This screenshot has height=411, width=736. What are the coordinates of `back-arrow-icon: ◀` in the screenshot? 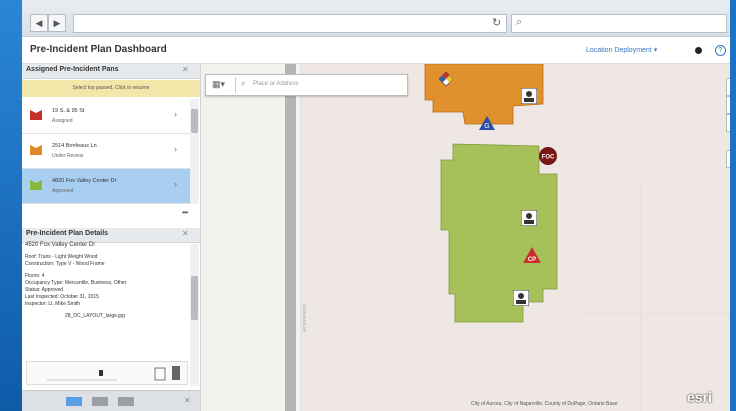 It's located at (39, 23).